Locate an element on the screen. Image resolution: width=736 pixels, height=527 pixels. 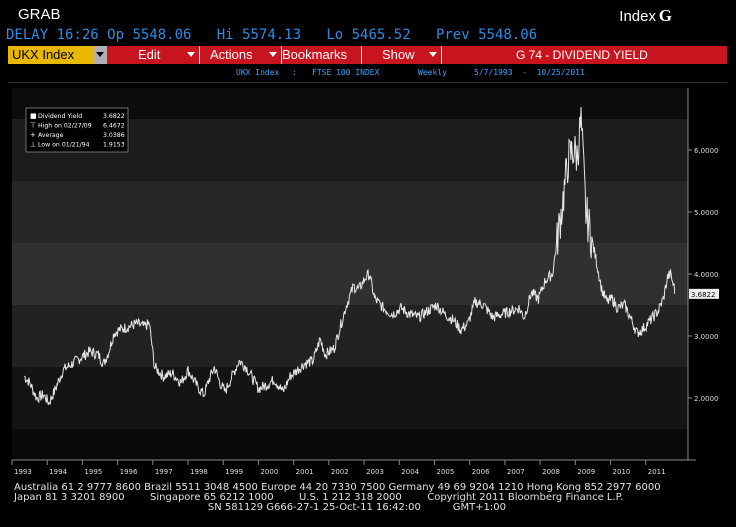
legend-item-label: Average is located at coordinates (51, 135).